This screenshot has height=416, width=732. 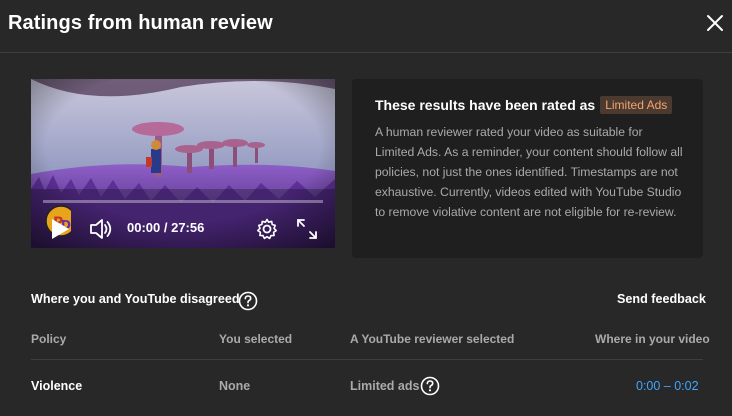 I want to click on progress-bar, so click(x=183, y=201).